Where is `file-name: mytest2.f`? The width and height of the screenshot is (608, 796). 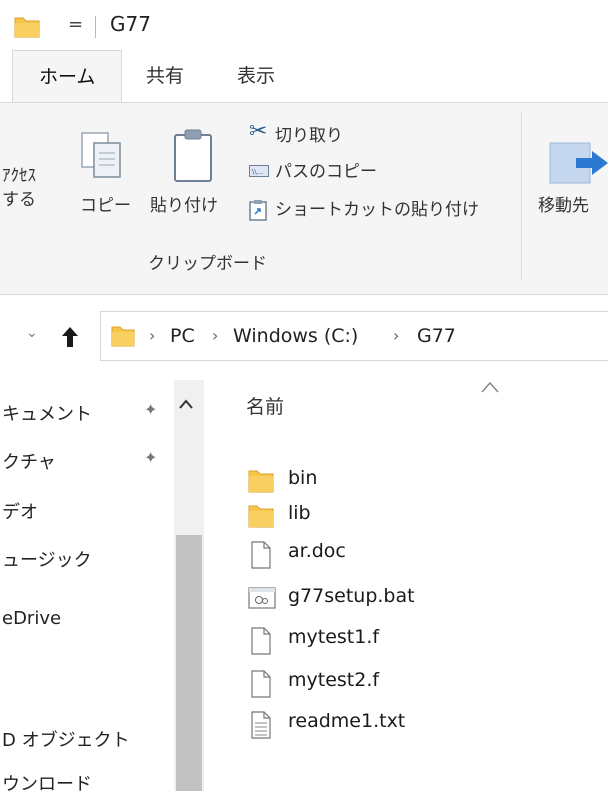 file-name: mytest2.f is located at coordinates (334, 680).